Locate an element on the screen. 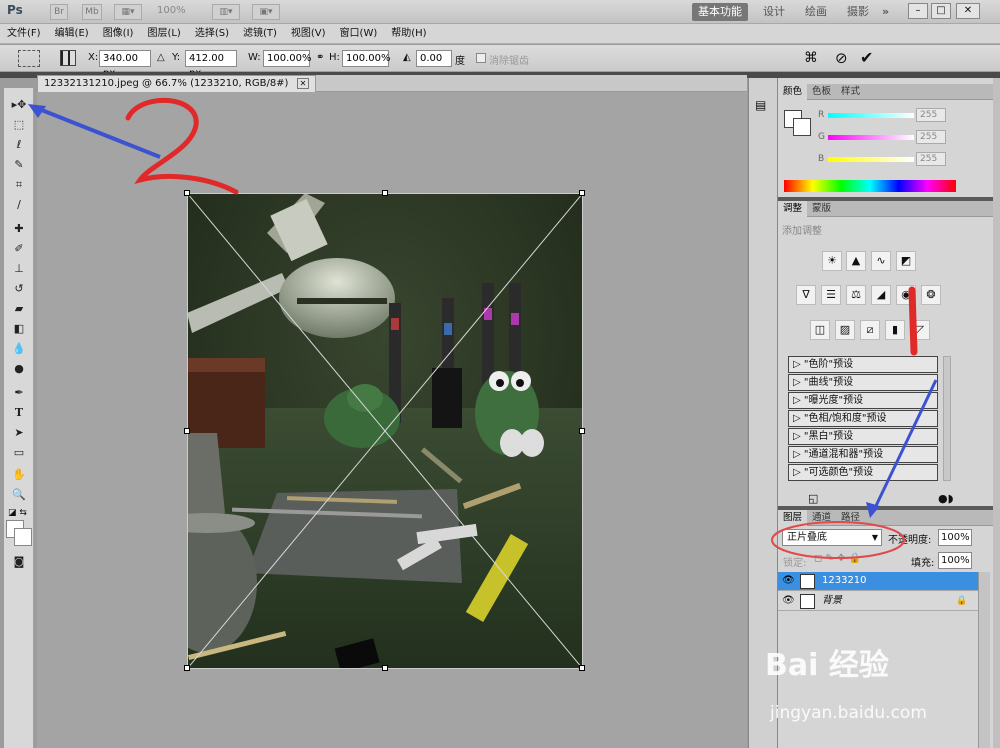 The width and height of the screenshot is (1000, 748). red-circle-blend-mode is located at coordinates (838, 540).